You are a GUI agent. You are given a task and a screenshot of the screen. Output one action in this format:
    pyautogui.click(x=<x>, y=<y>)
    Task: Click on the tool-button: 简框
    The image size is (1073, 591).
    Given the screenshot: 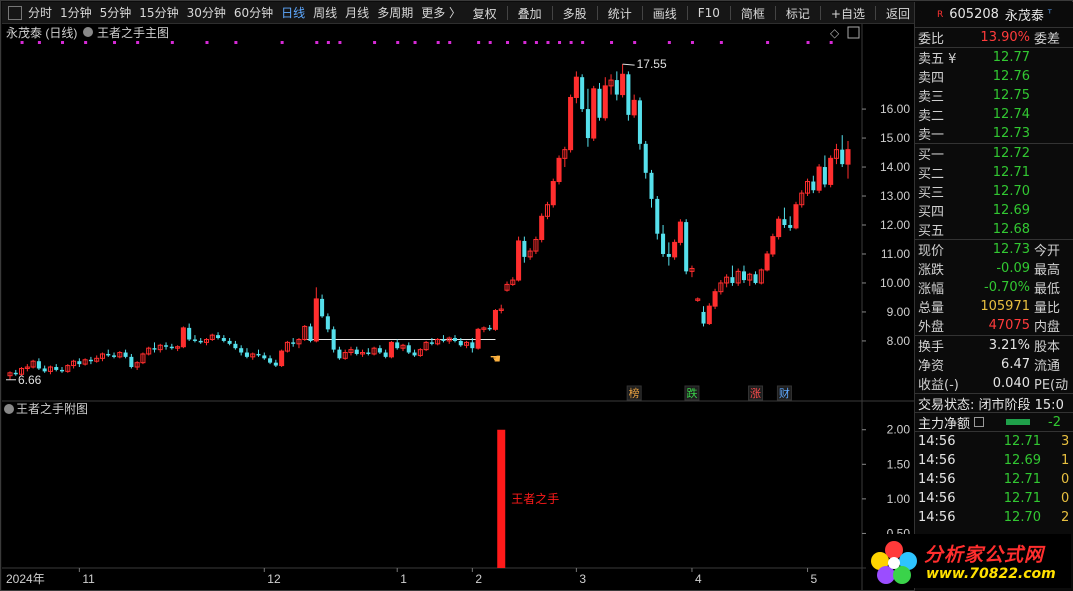 What is the action you would take?
    pyautogui.click(x=753, y=13)
    